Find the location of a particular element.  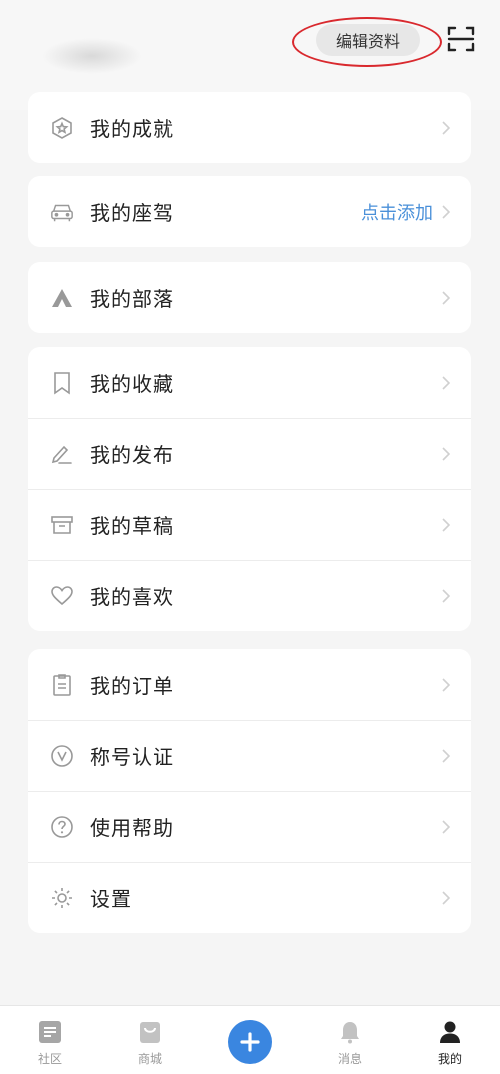

menu-item-label: 我的订单 is located at coordinates (132, 686).